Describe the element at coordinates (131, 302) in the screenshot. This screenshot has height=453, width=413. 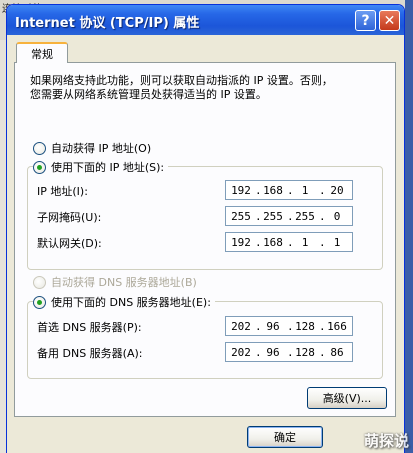
I see `manual-dns-label: 使用下面的 DNS 服务器地址(E):` at that location.